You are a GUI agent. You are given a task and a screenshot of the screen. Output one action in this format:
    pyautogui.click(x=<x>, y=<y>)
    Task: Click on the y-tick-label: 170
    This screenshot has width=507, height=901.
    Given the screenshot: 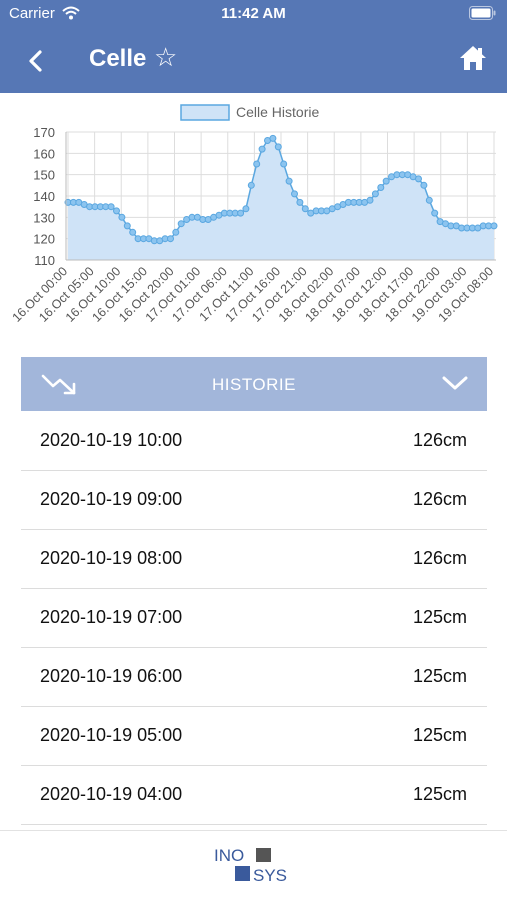 What is the action you would take?
    pyautogui.click(x=44, y=132)
    